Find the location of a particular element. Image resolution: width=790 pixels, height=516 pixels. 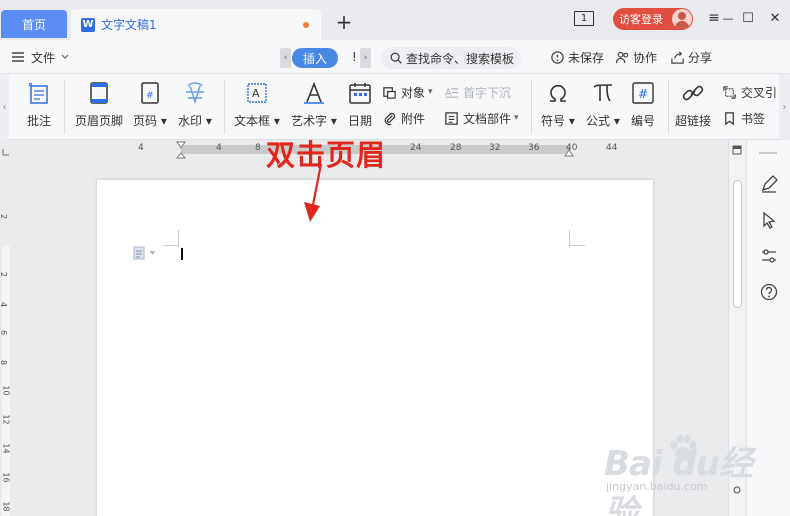

first-line-indent-marker is located at coordinates (181, 151).